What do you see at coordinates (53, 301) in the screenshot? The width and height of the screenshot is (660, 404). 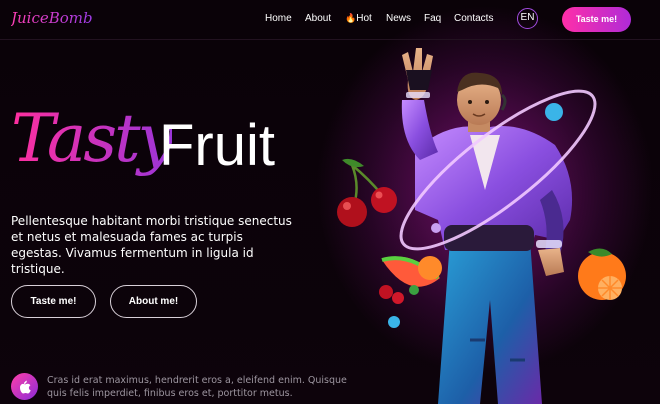 I see `taste-me-button: Taste me!` at bounding box center [53, 301].